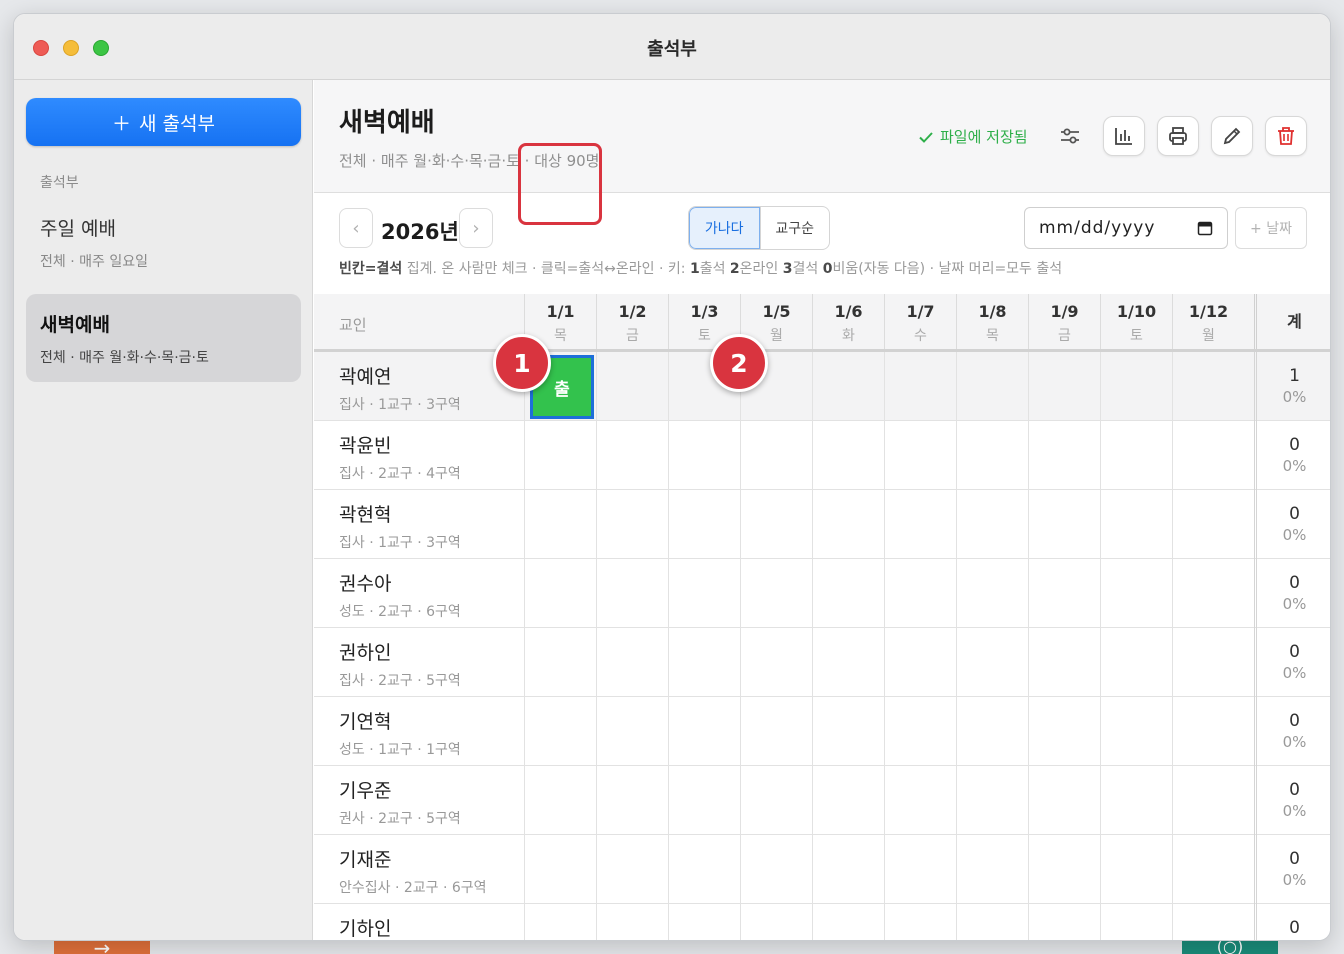 The height and width of the screenshot is (954, 1344). I want to click on new-attendance-button: ＋ 새 출석부, so click(163, 122).